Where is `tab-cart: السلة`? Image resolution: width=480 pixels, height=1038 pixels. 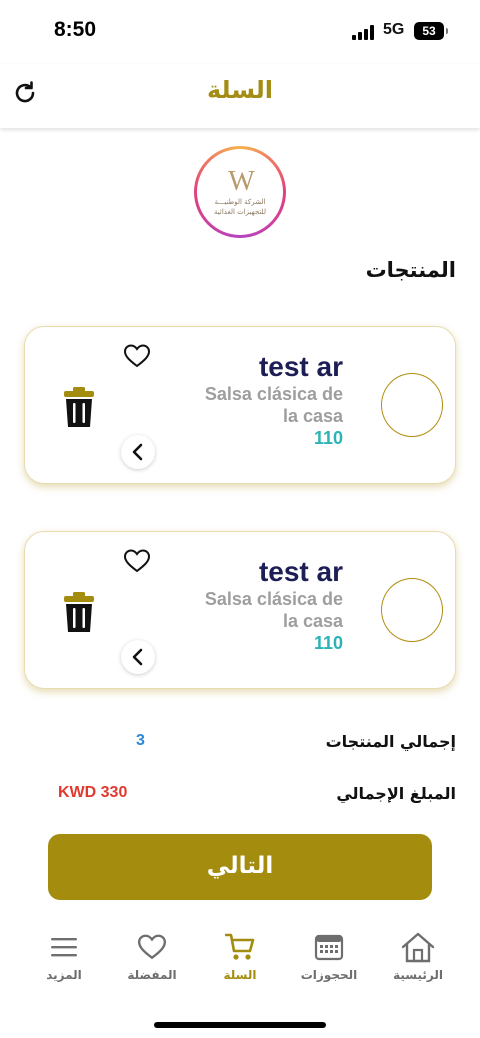
tab-cart: السلة is located at coordinates (240, 956).